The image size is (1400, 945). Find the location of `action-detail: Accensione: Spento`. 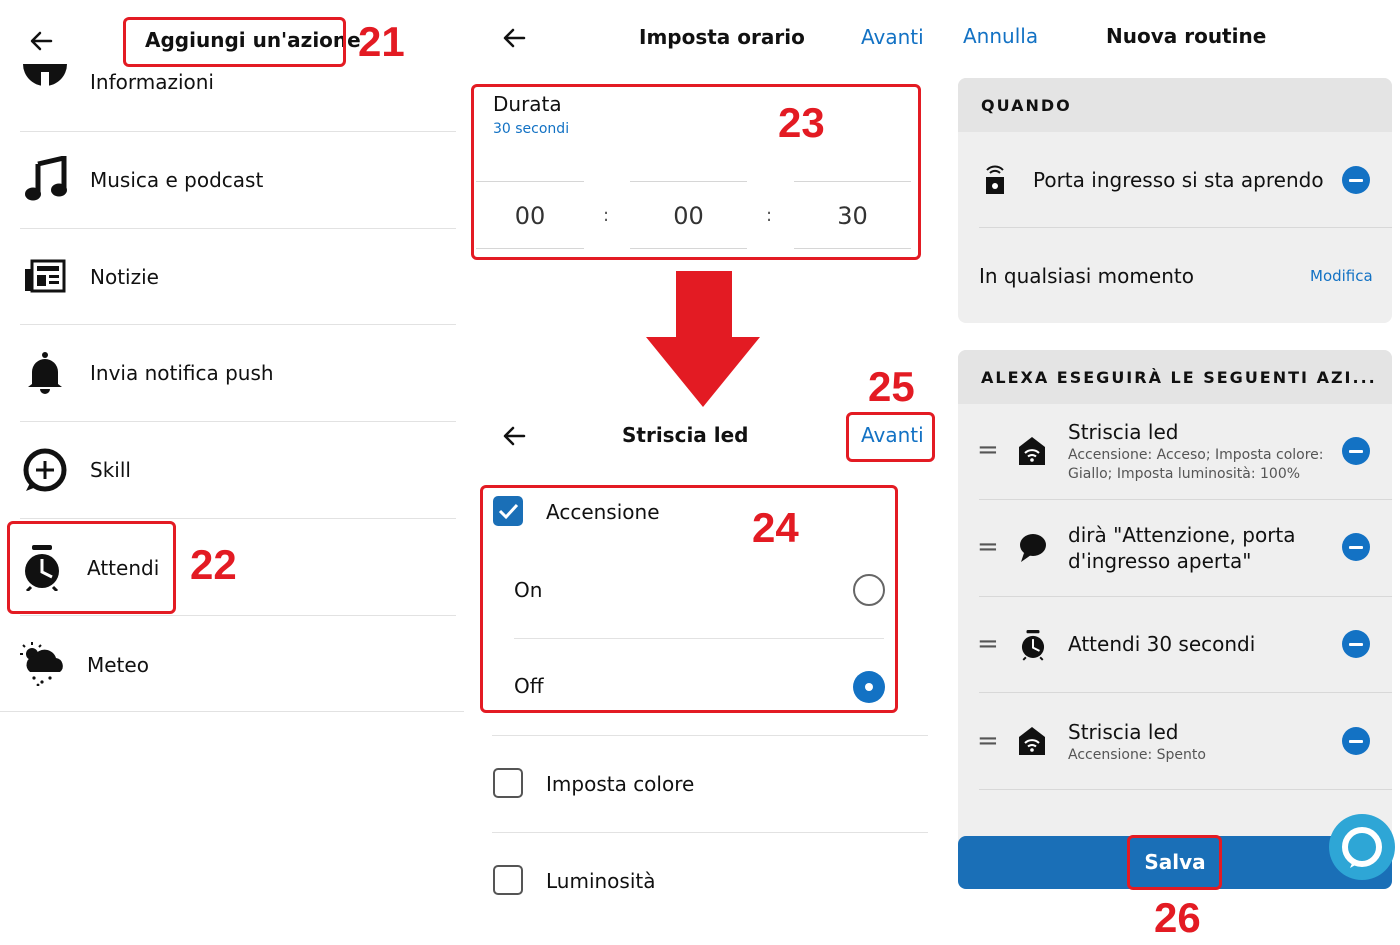

action-detail: Accensione: Spento is located at coordinates (1137, 755).